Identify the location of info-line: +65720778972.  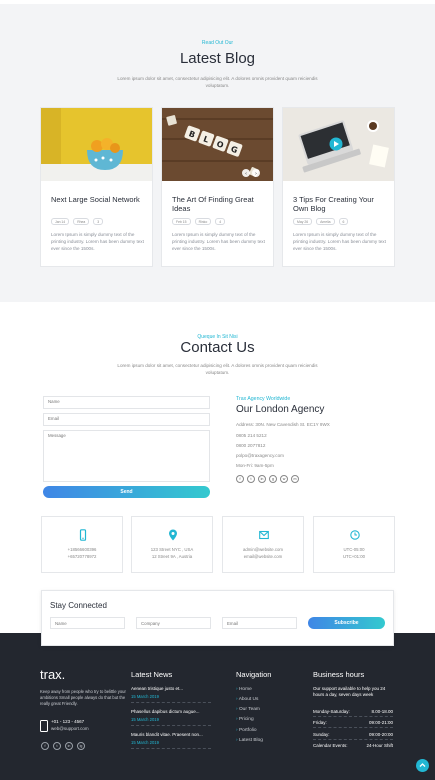
(82, 556).